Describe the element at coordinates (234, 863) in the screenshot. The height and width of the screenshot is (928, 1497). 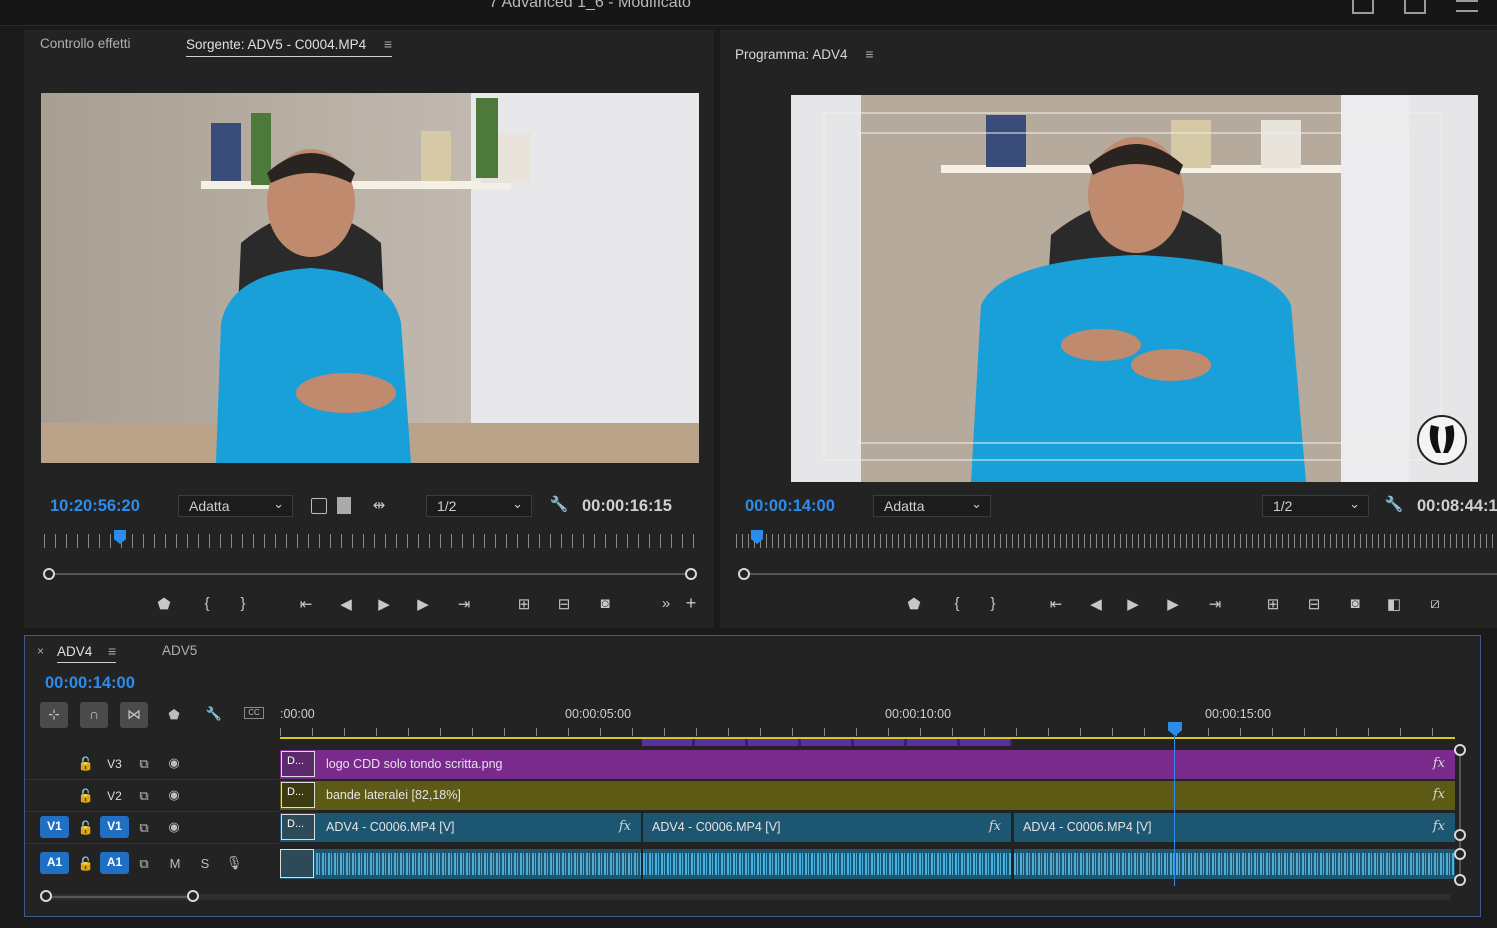
I see `microphone-icon: 🎙` at that location.